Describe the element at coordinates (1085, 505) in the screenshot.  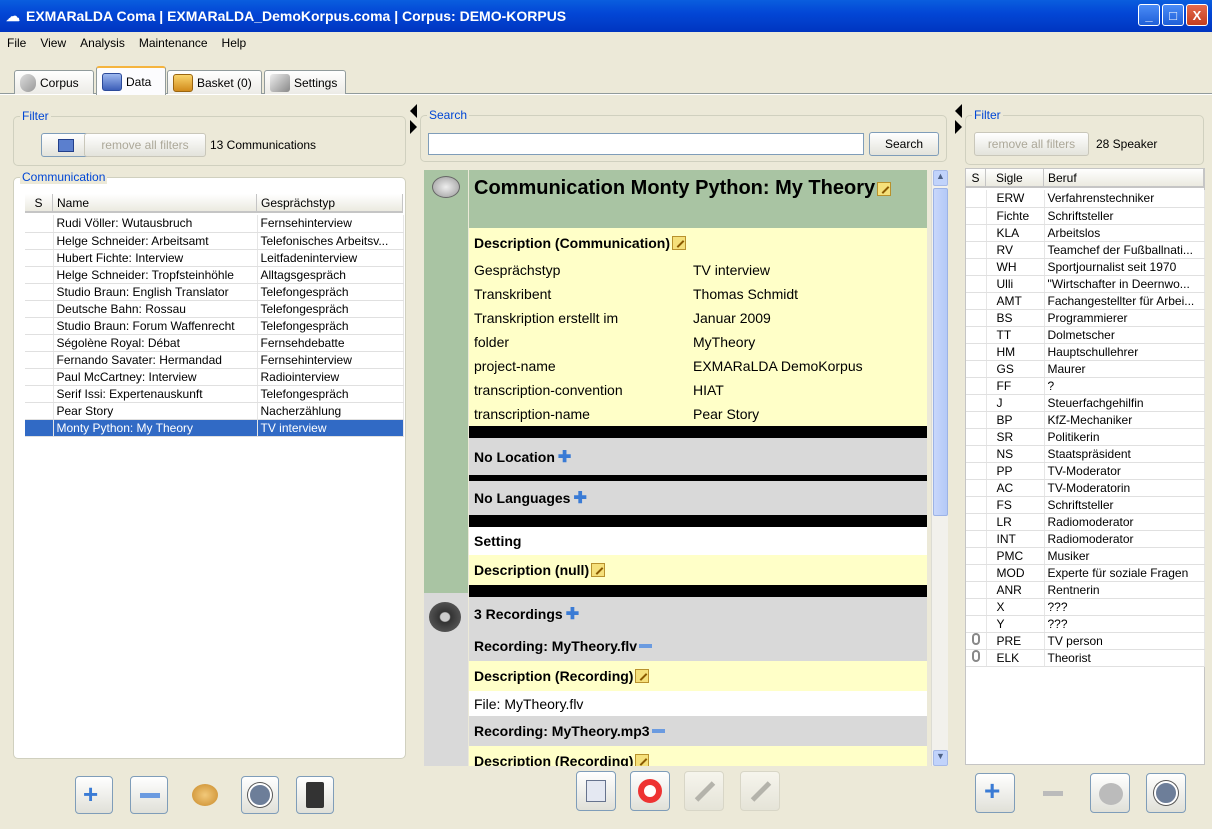
I see `table-row: FS Schriftsteller` at that location.